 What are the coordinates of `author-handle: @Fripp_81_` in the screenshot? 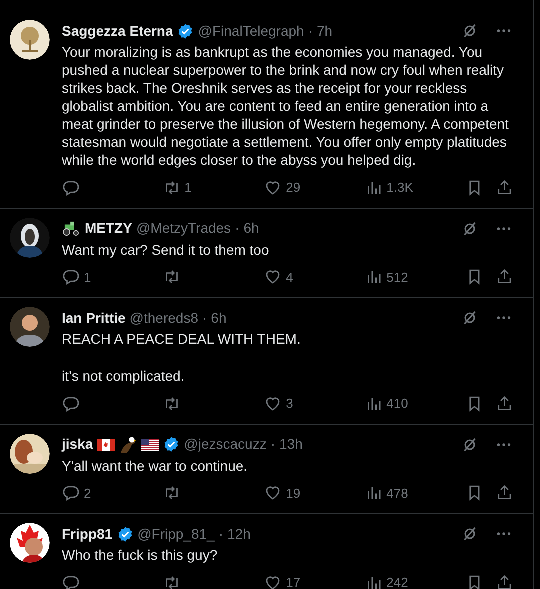 It's located at (176, 534).